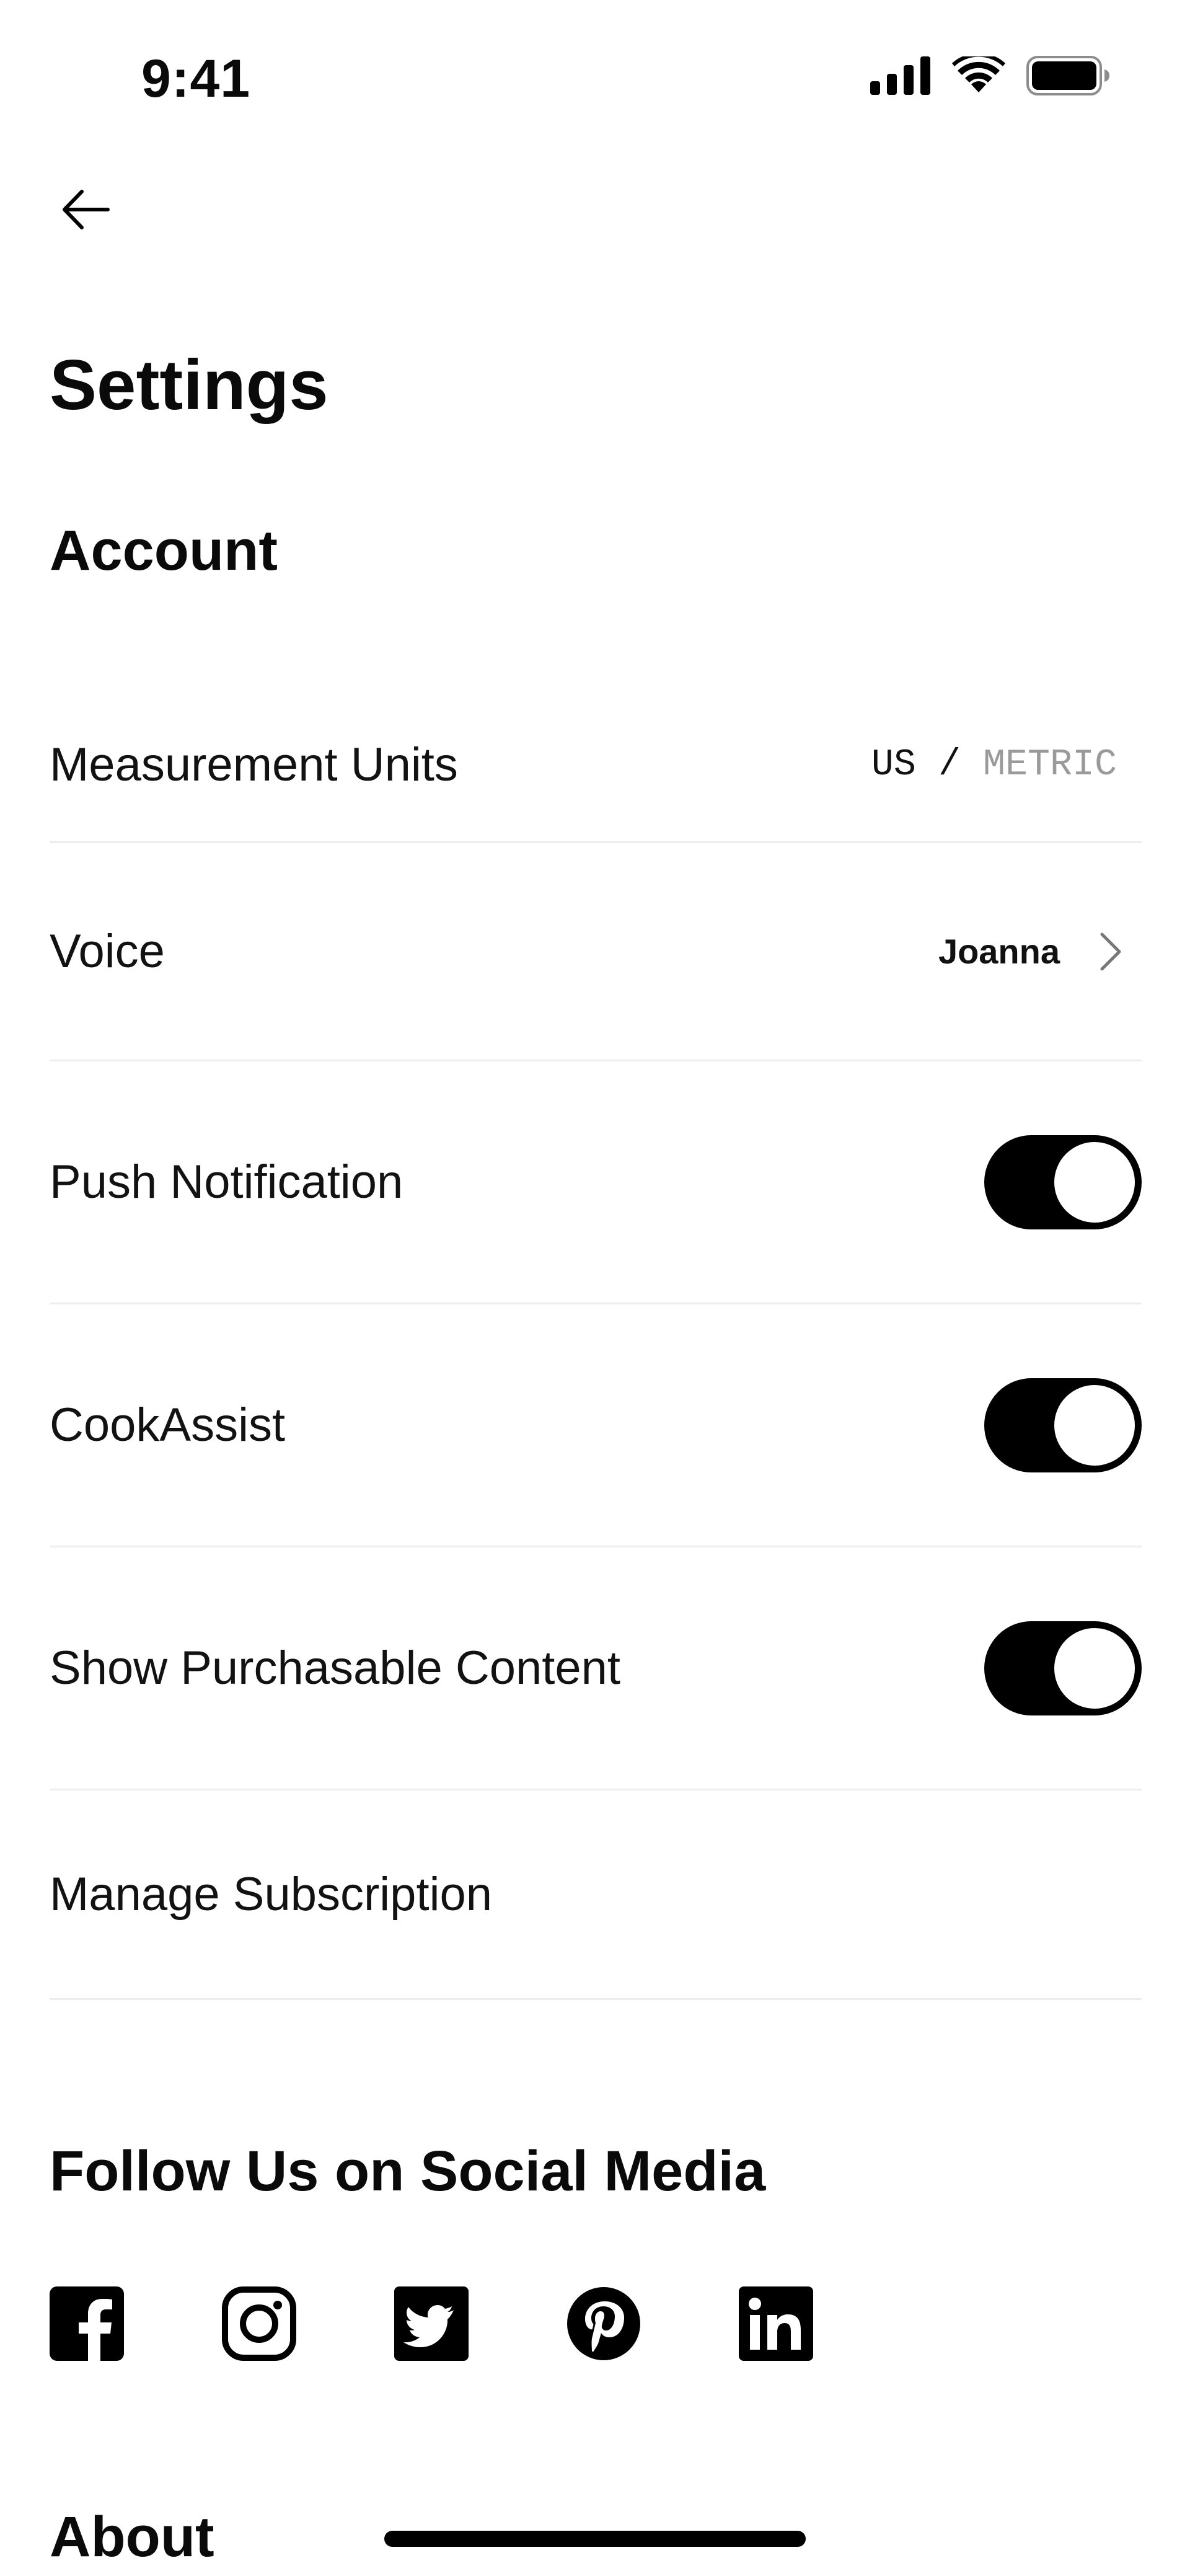  I want to click on manage-subscription-label: Manage Subscription, so click(271, 1895).